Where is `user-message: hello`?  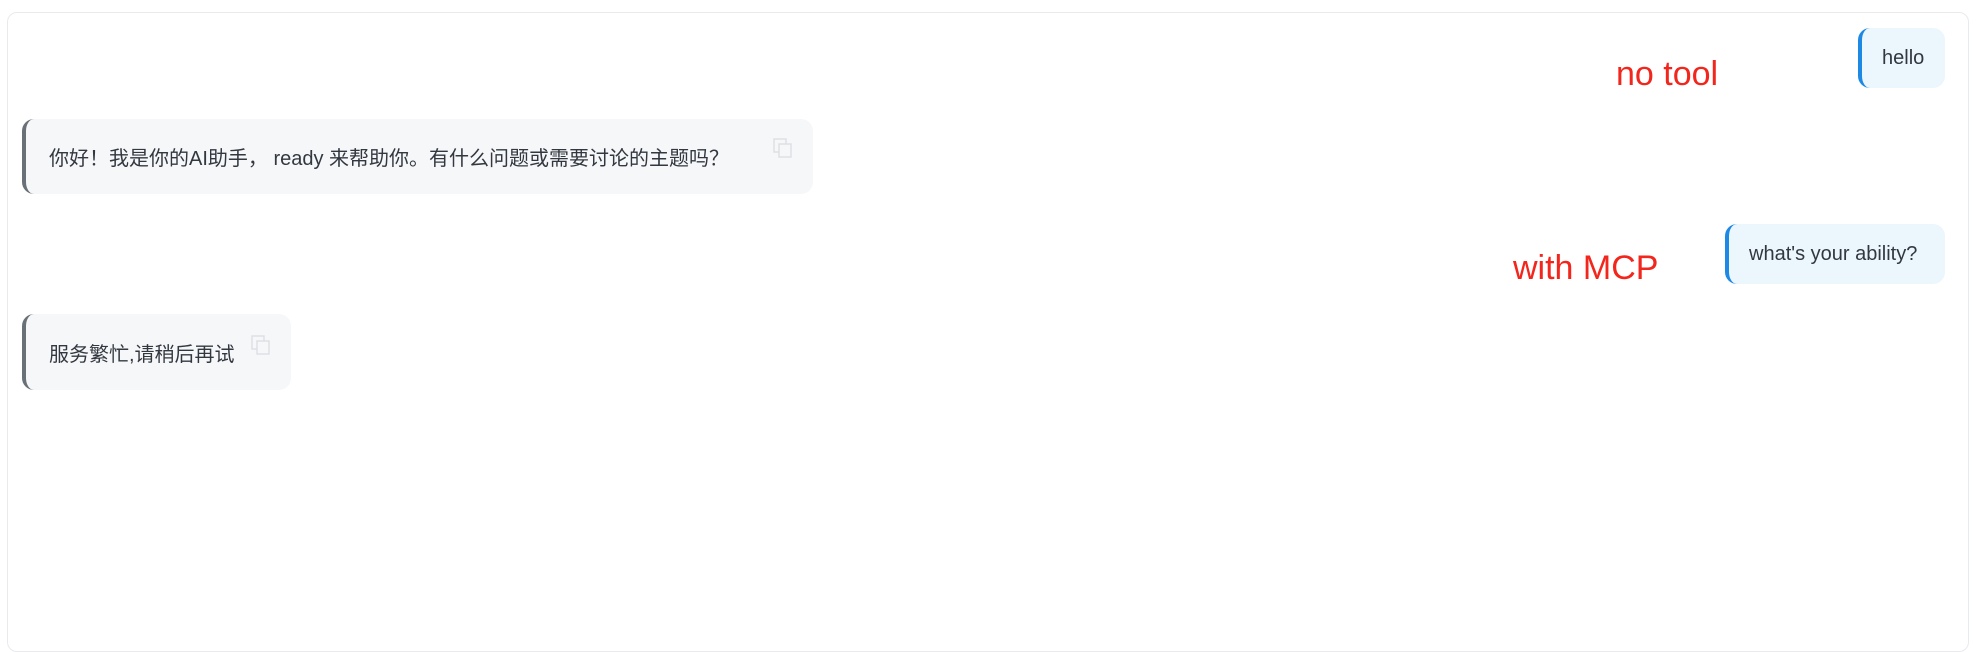
user-message: hello is located at coordinates (1901, 58).